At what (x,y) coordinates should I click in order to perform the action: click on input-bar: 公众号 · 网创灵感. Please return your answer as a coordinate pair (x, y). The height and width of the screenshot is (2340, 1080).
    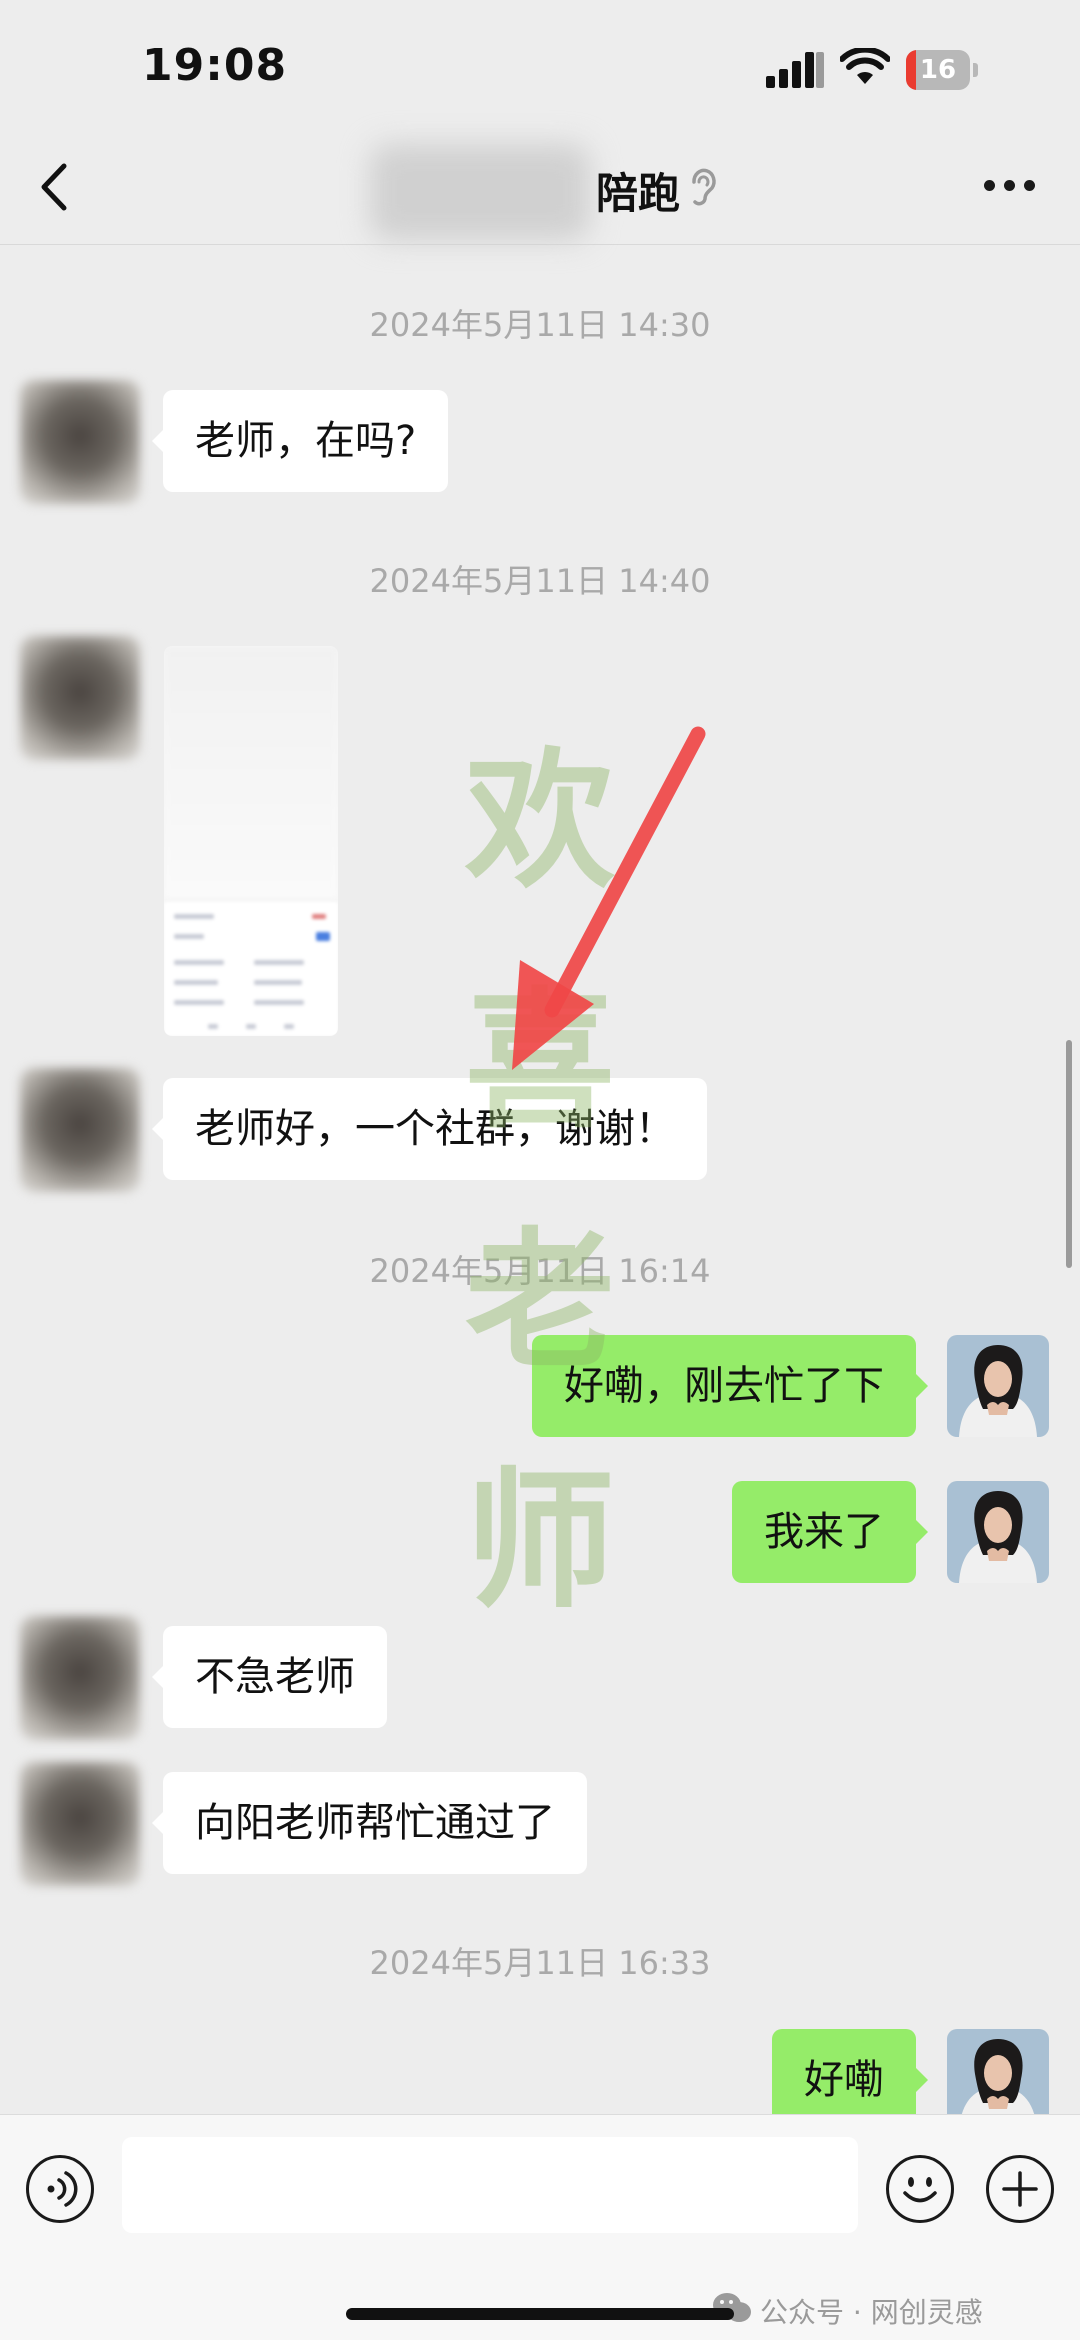
    Looking at the image, I should click on (540, 2227).